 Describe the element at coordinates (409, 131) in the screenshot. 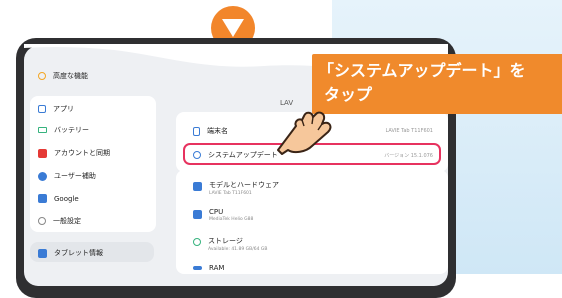

I see `device-name-value: LAVIE Tab T11F601` at that location.